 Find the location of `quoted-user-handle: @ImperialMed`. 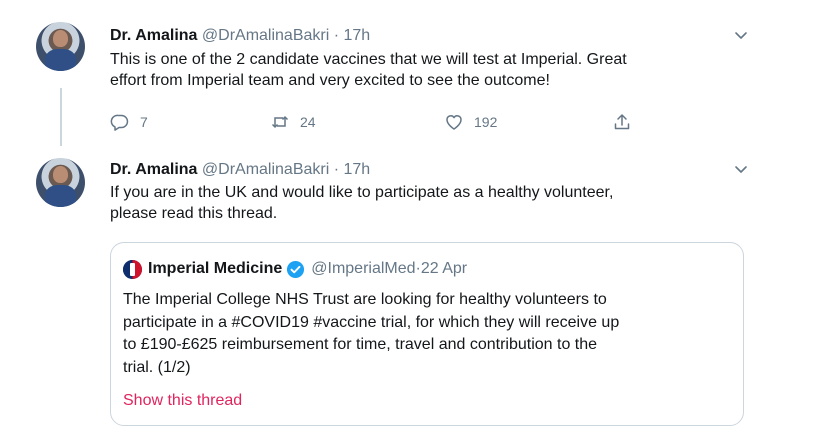

quoted-user-handle: @ImperialMed is located at coordinates (363, 269).